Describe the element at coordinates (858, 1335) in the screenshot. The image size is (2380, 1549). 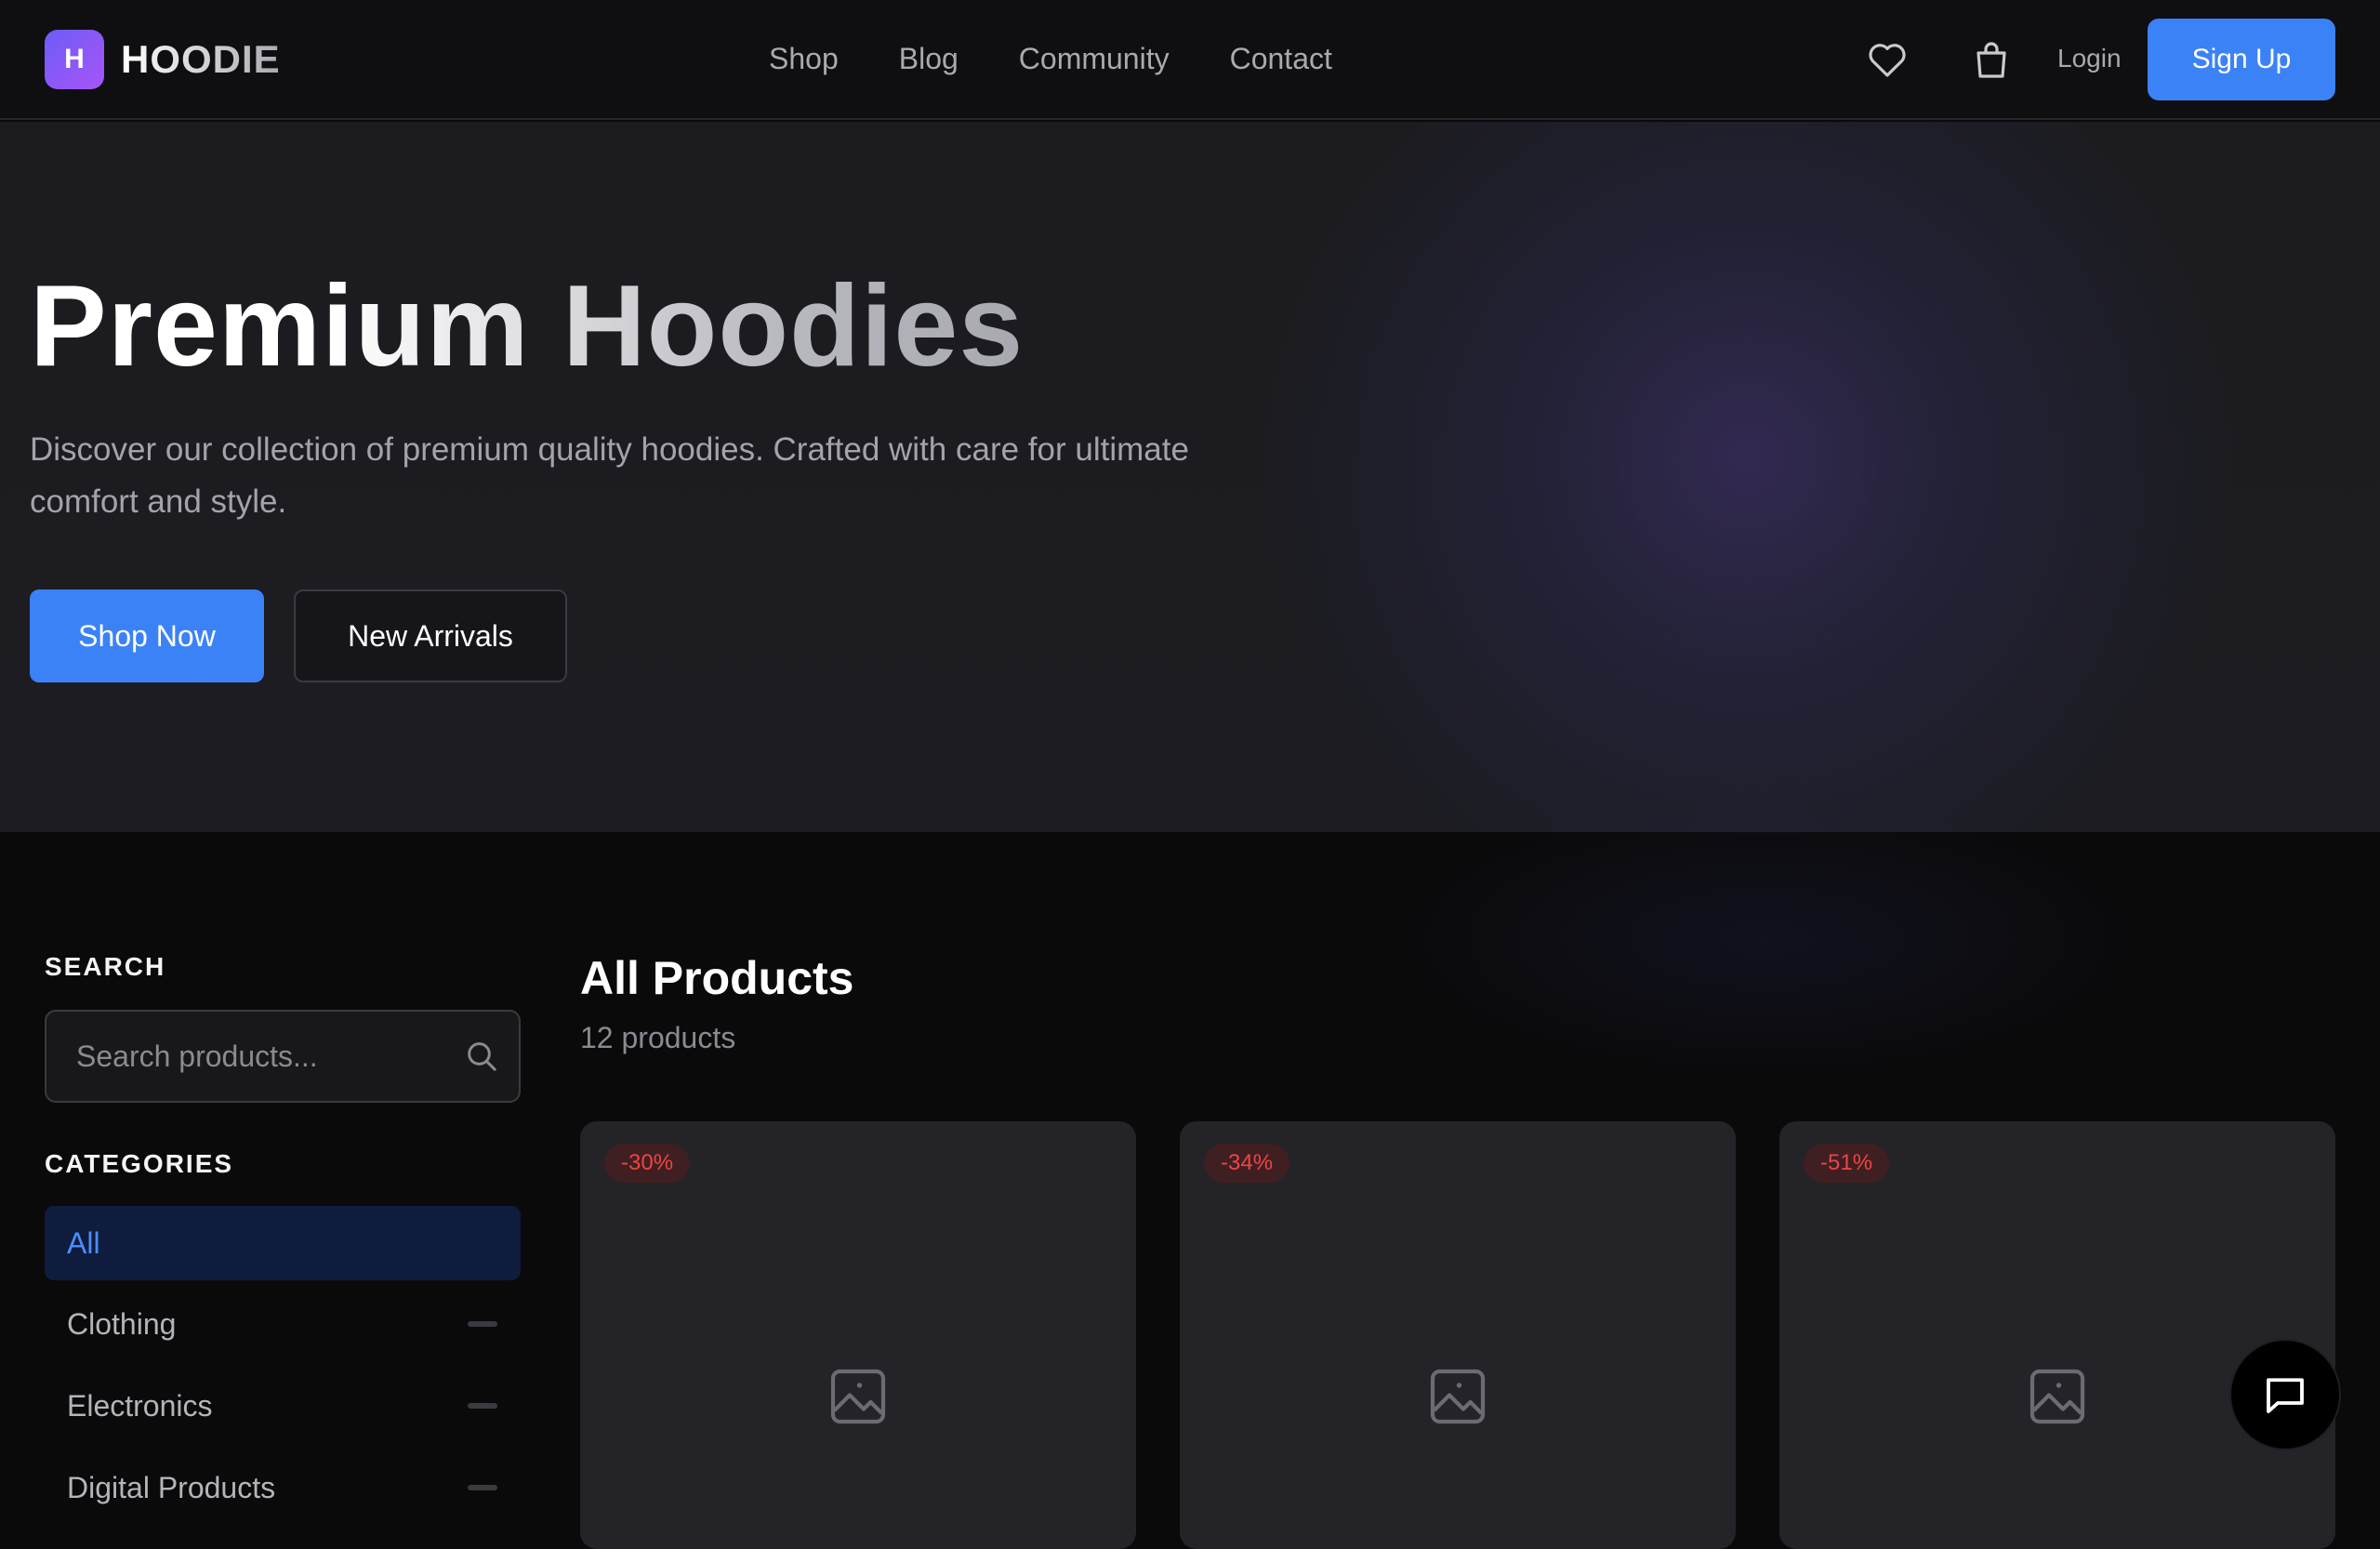
I see `product-card: -30%` at that location.